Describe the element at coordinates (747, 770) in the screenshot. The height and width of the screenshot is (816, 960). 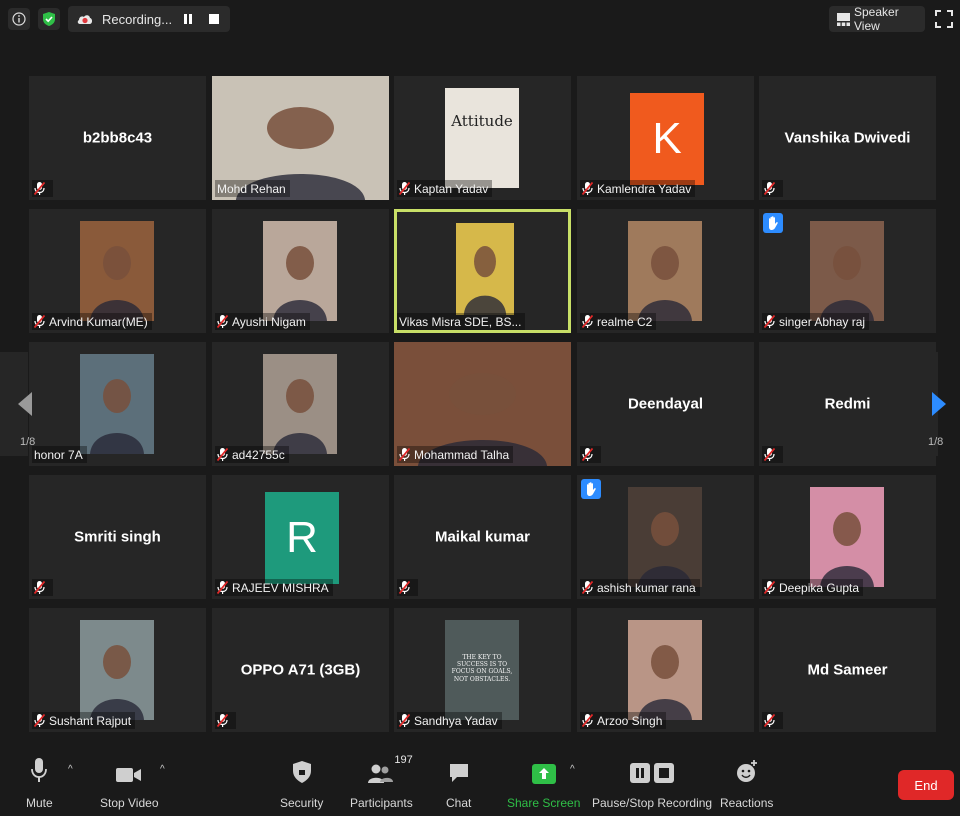
I see `smiley-add-icon` at that location.